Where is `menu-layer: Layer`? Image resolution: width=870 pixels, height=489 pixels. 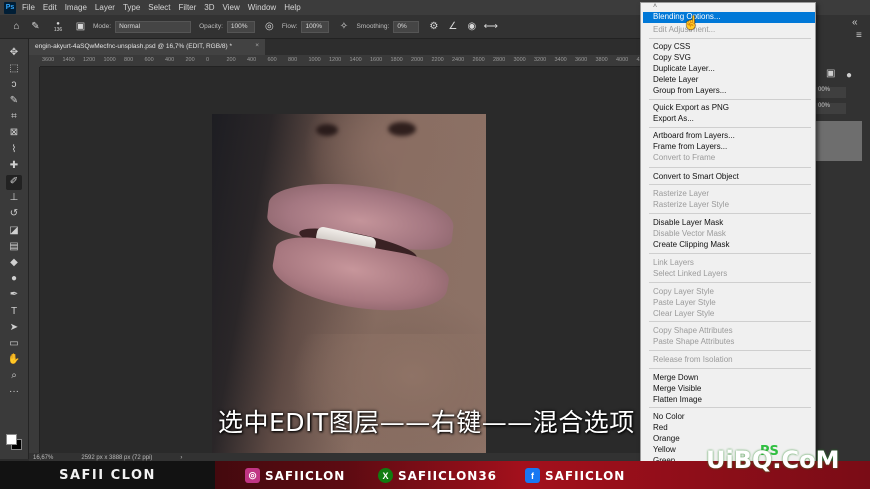 menu-layer: Layer is located at coordinates (105, 7).